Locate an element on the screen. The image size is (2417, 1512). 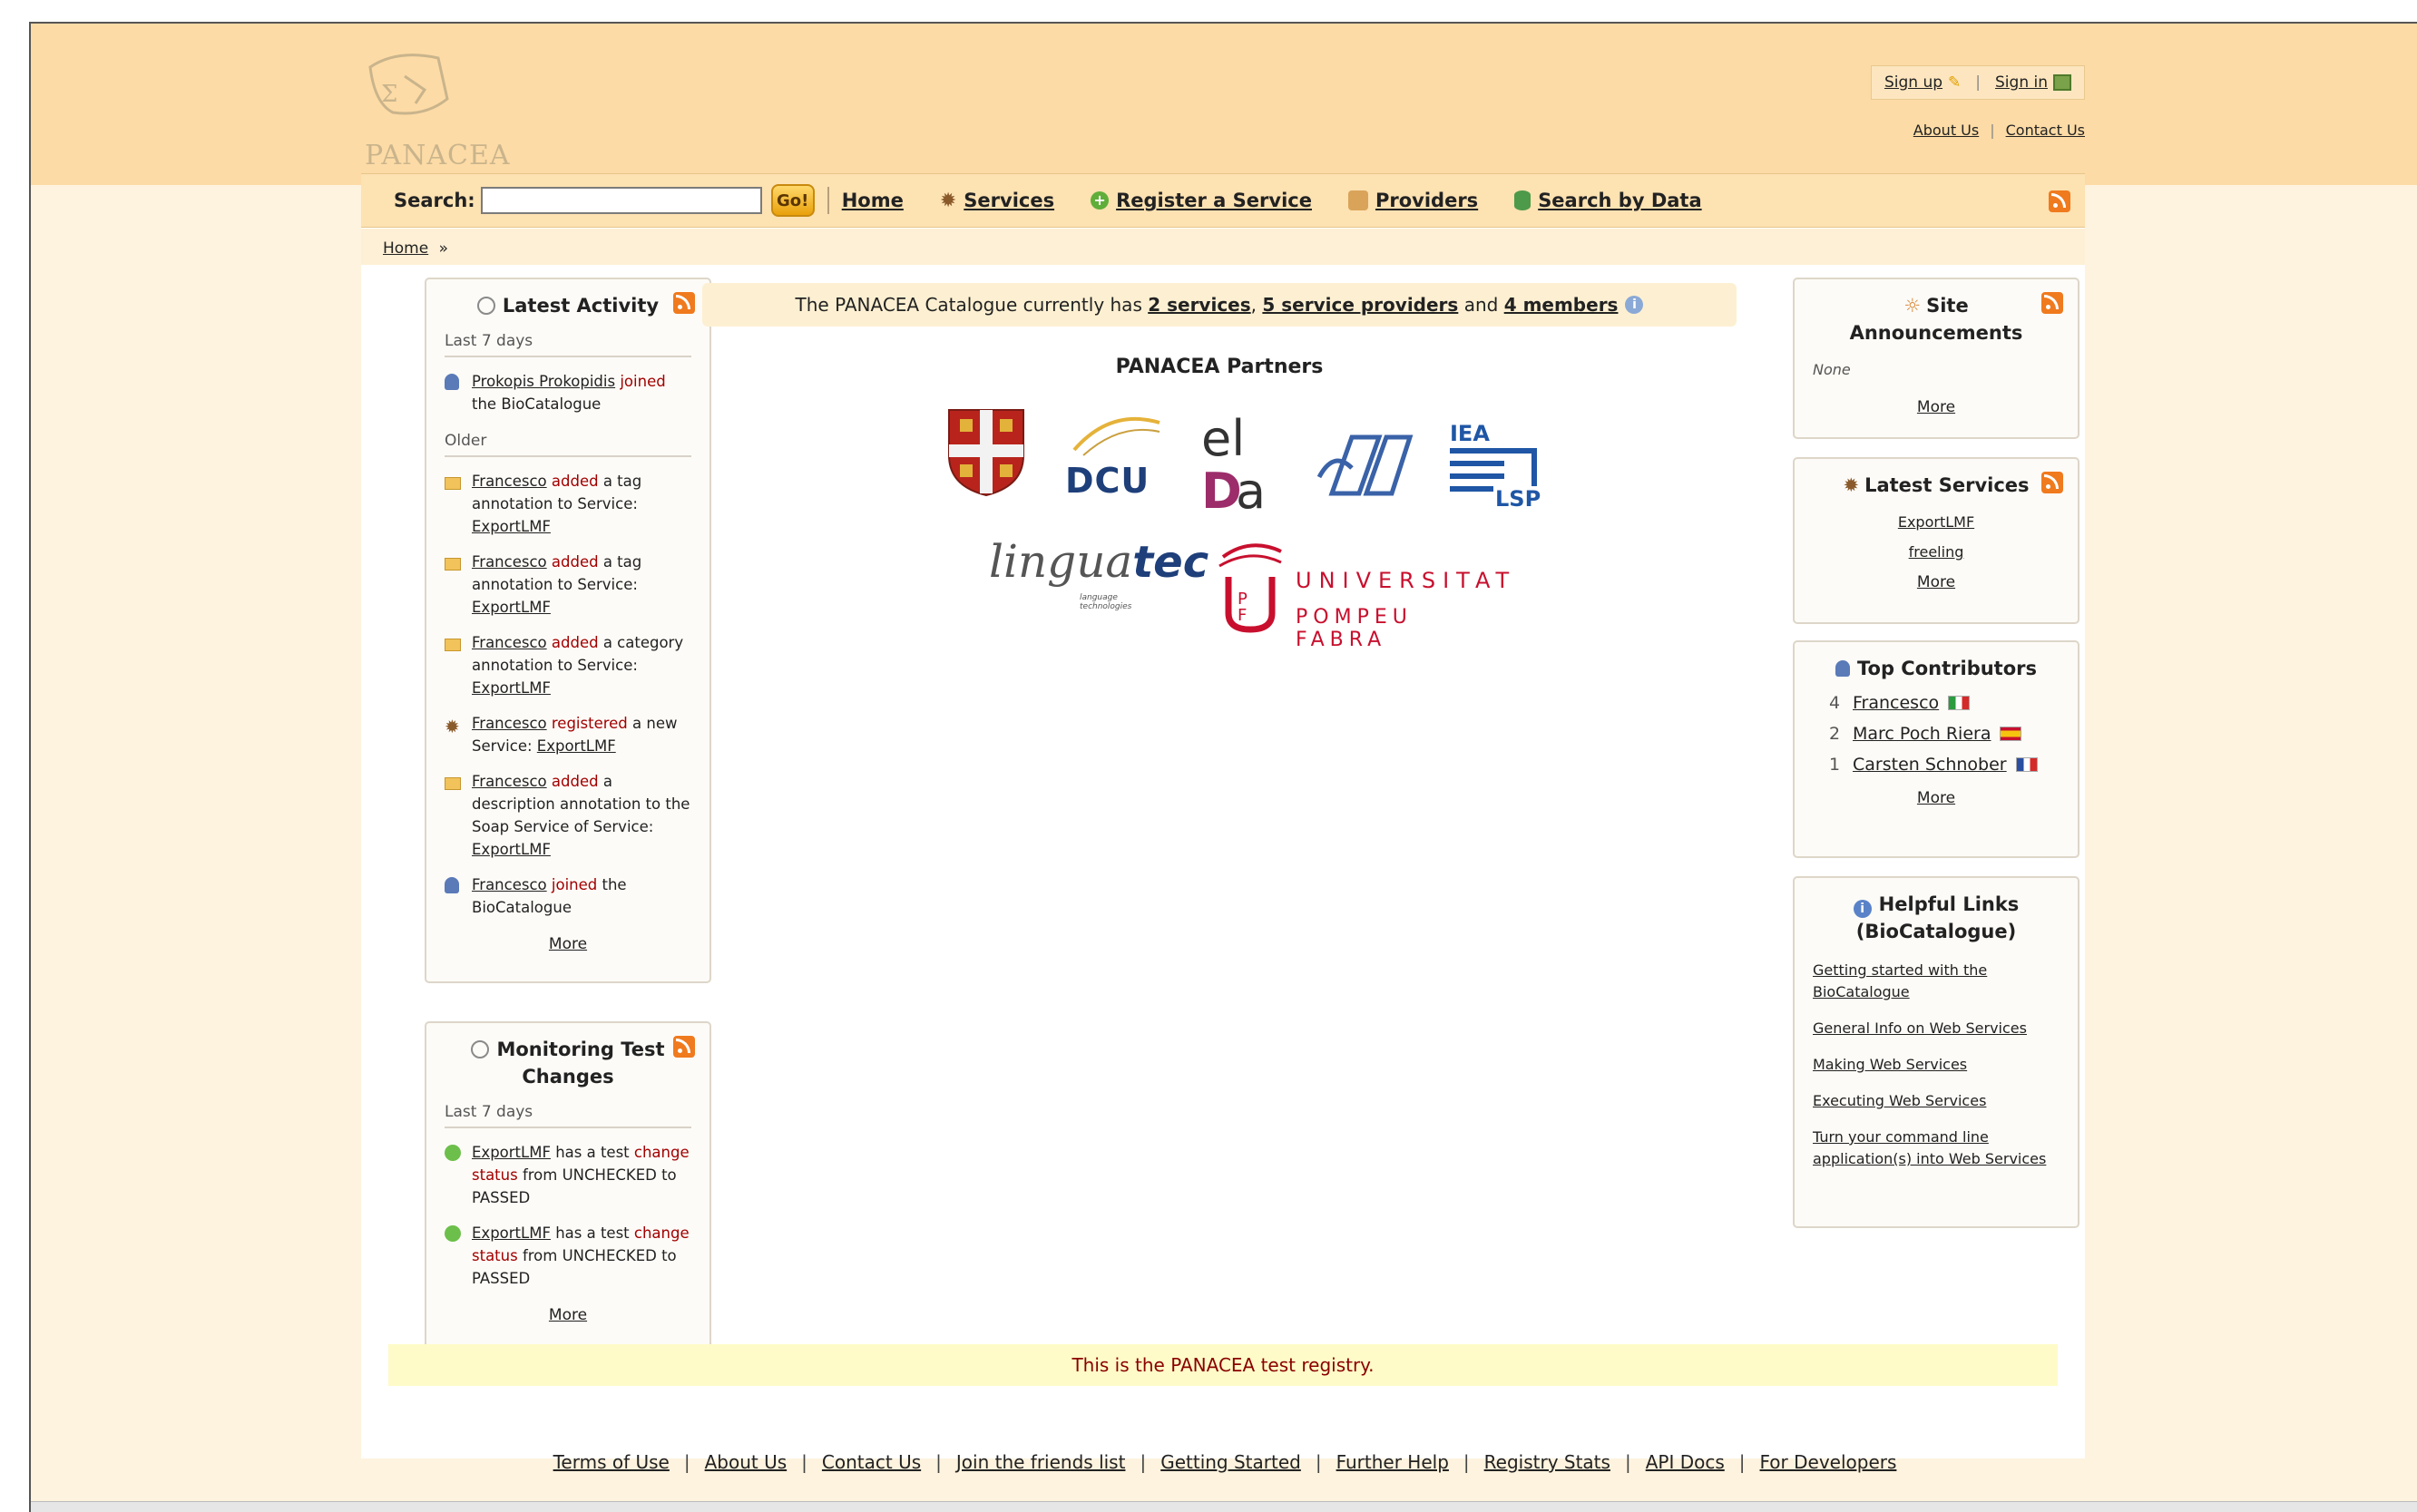
contributors-more: More is located at coordinates (1936, 798).